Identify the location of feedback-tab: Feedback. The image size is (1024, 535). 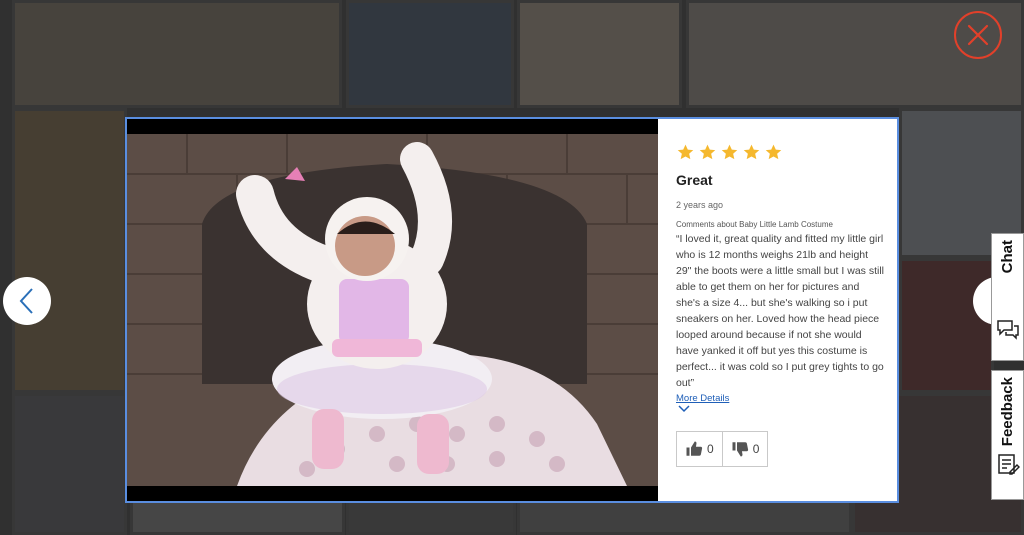
(1007, 435).